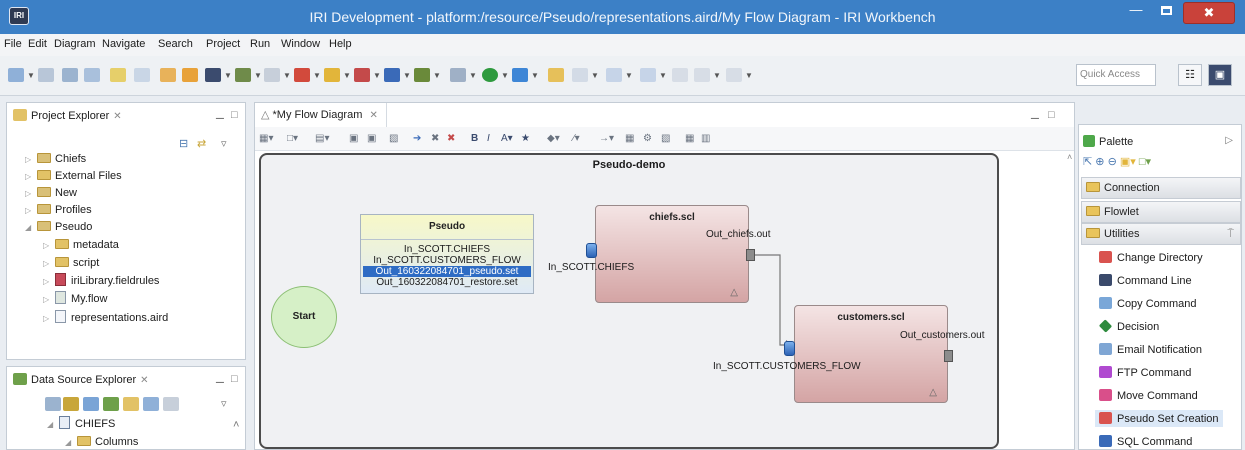 This screenshot has width=1245, height=450. What do you see at coordinates (1161, 212) in the screenshot?
I see `drawer-flowlet: Flowlet` at bounding box center [1161, 212].